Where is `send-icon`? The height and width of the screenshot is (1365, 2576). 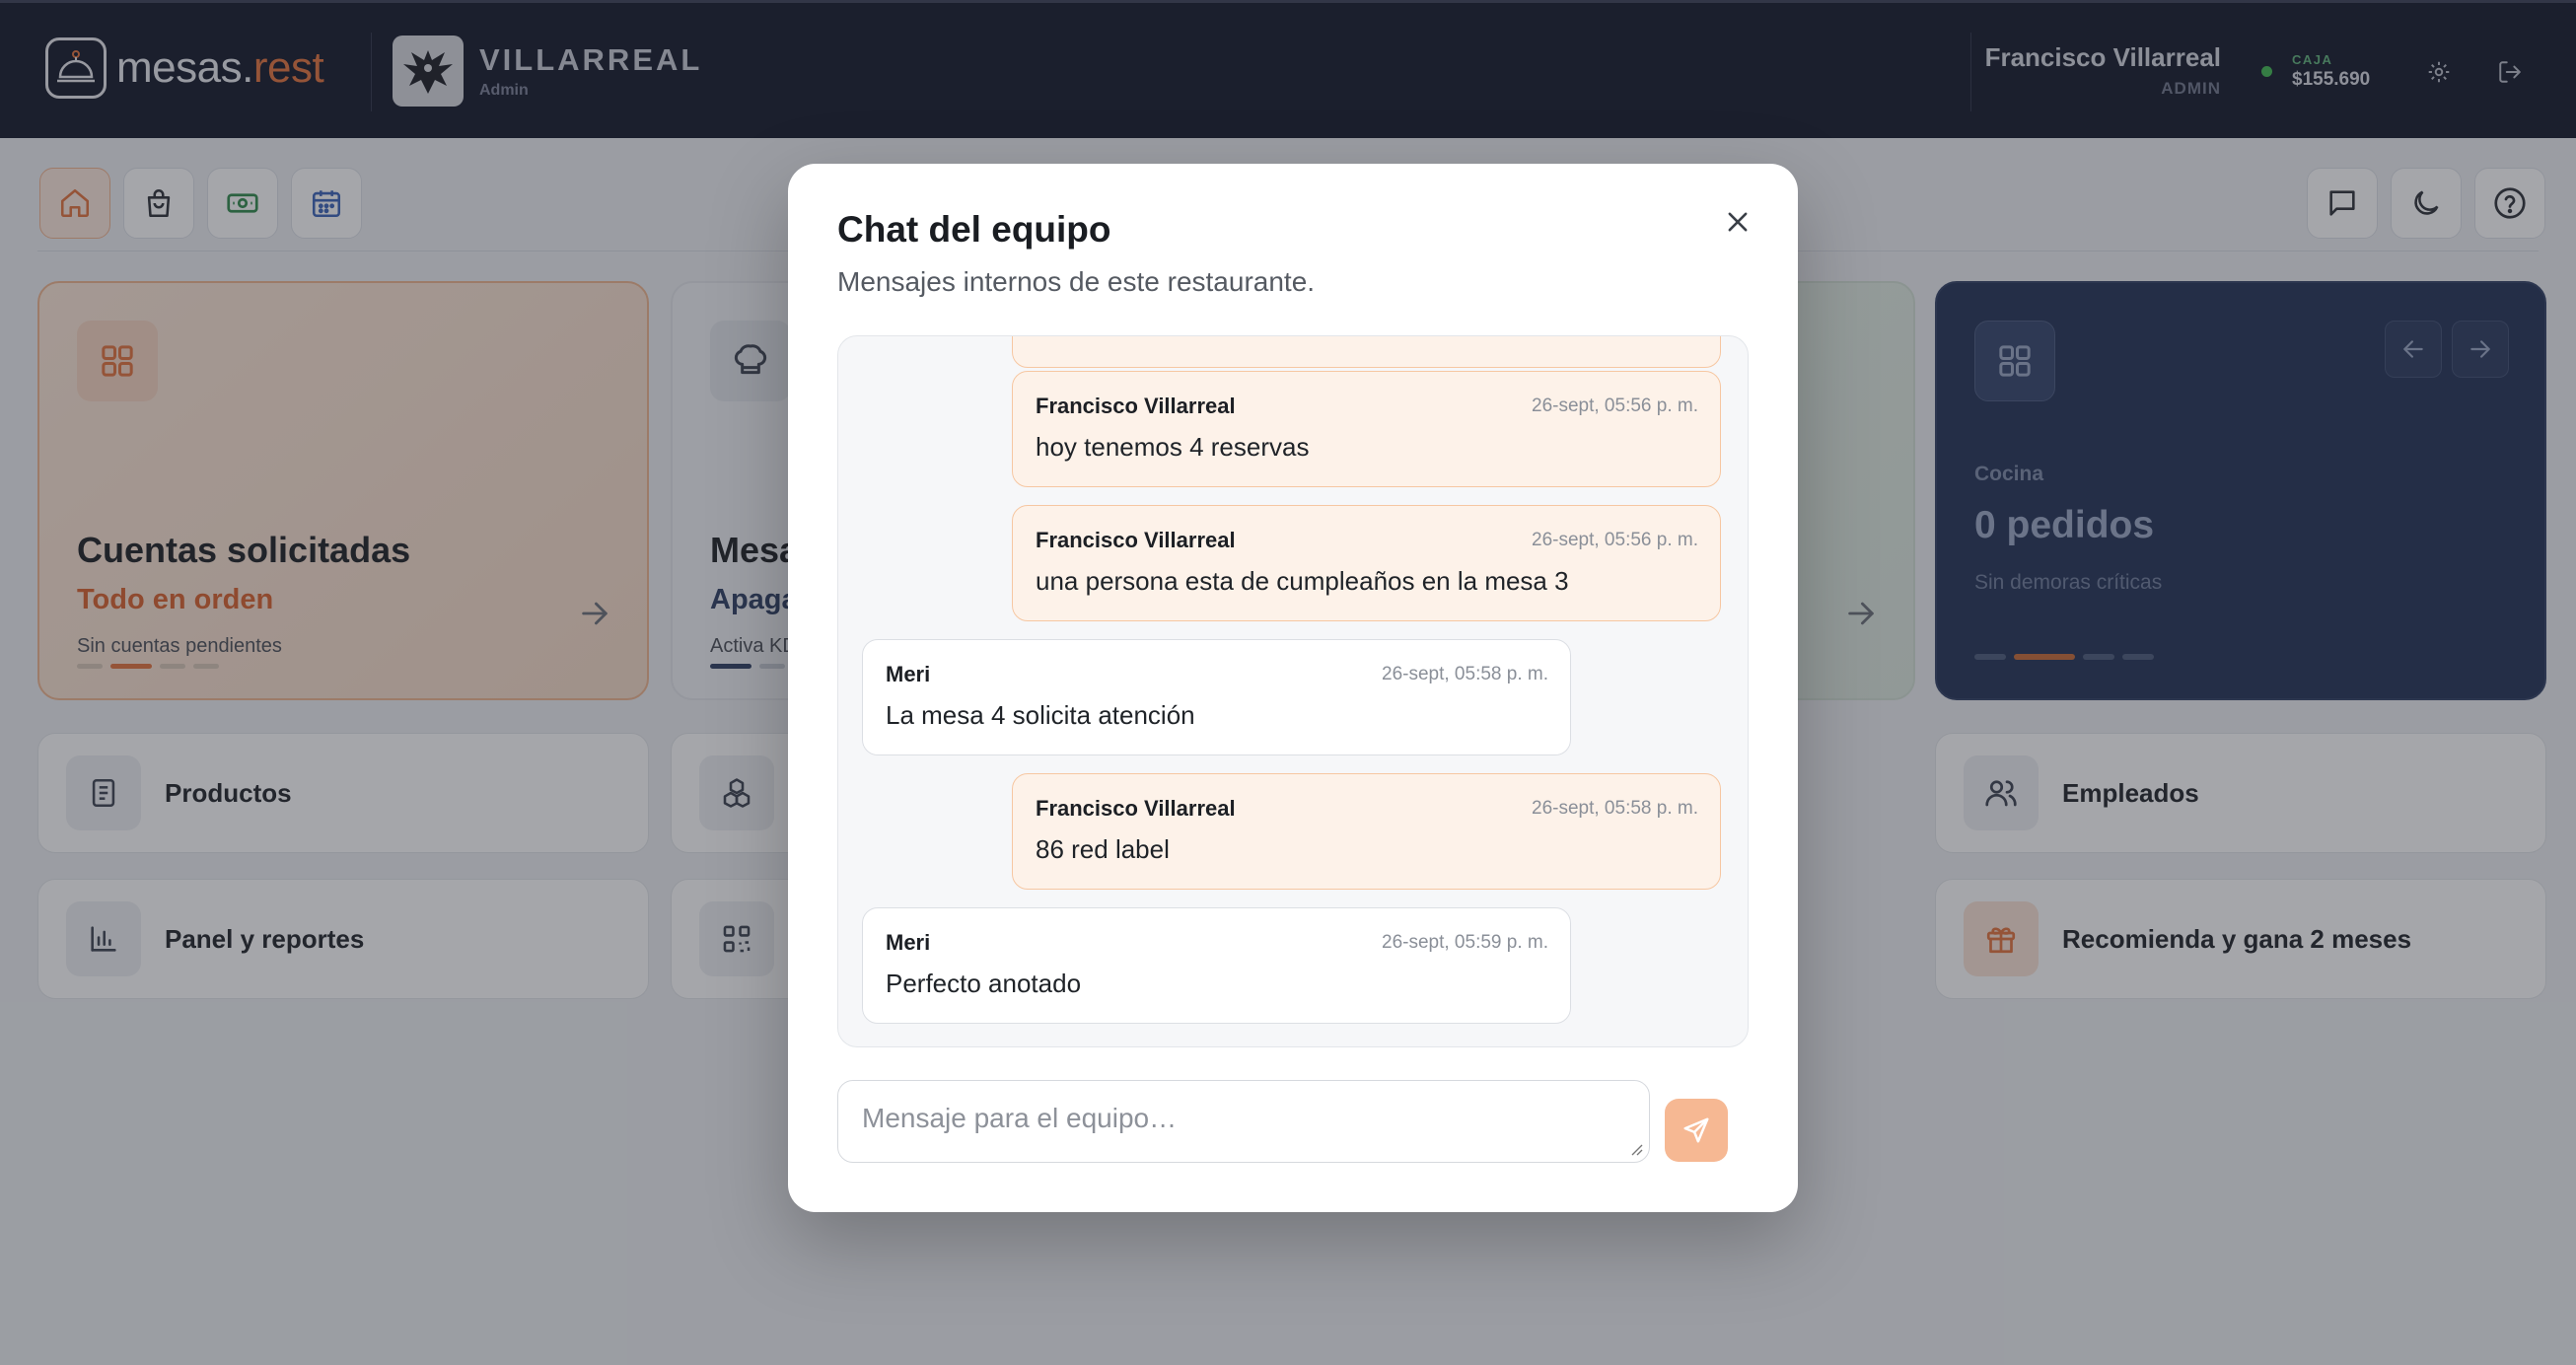 send-icon is located at coordinates (1696, 1130).